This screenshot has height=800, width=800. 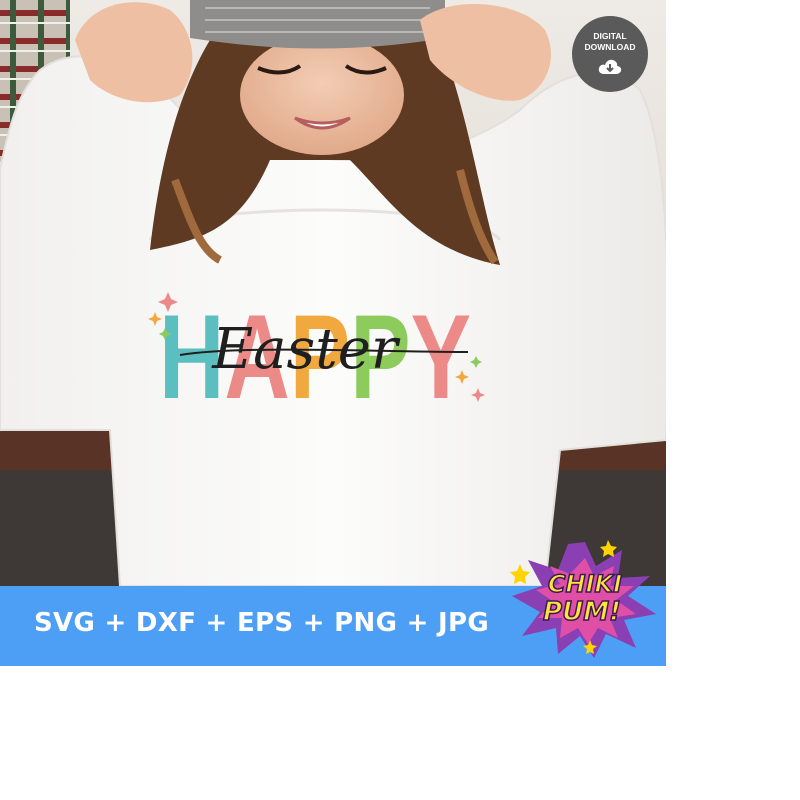 What do you see at coordinates (262, 623) in the screenshot?
I see `file-formats-text: SVG + DXF + EPS + PNG + JPG` at bounding box center [262, 623].